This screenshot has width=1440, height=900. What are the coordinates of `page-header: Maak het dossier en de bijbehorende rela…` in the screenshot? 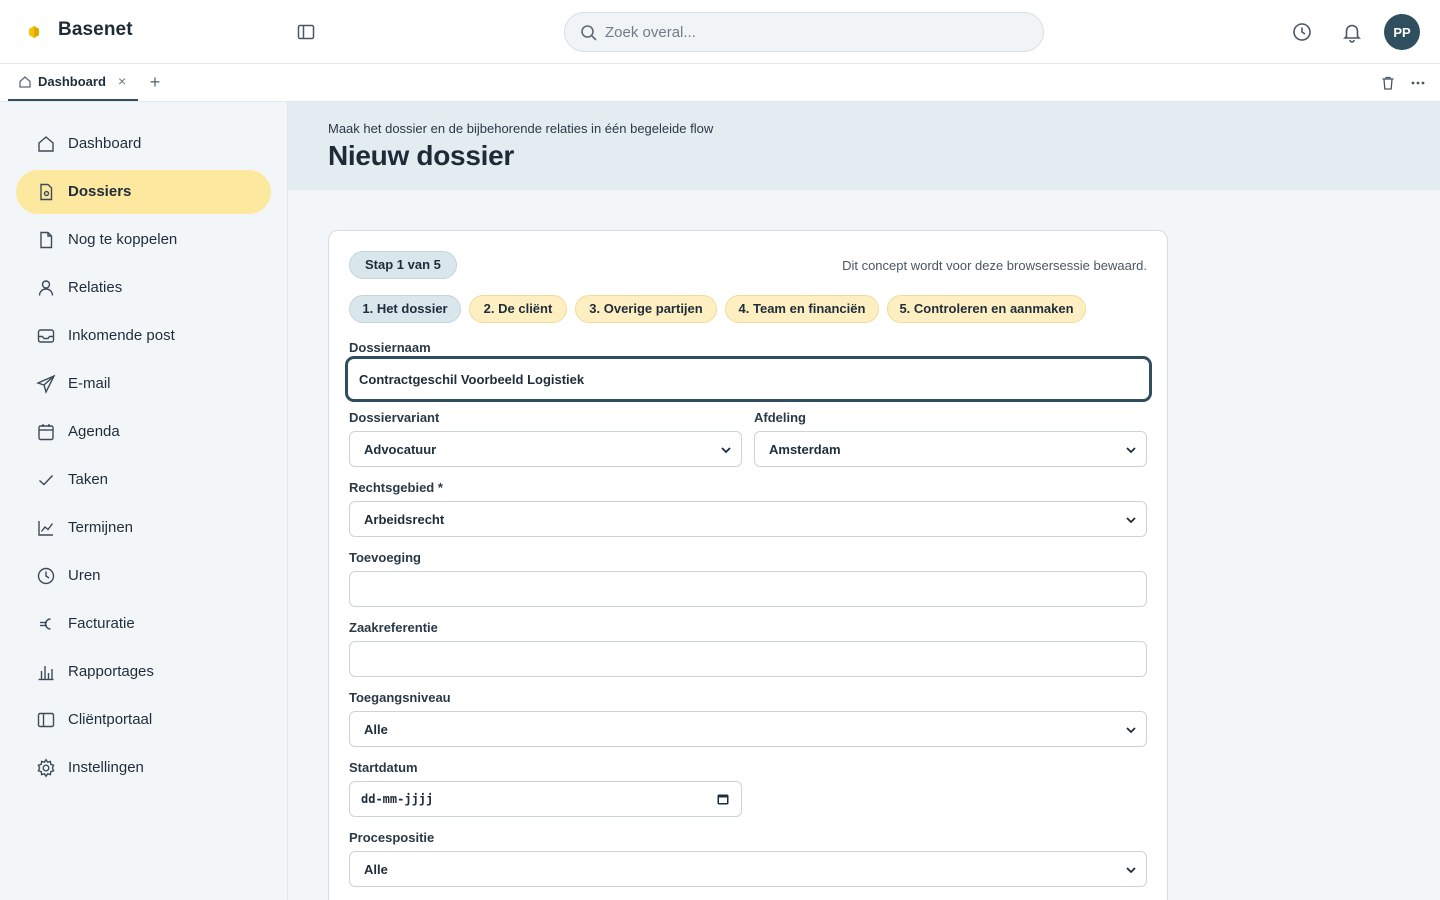 It's located at (864, 146).